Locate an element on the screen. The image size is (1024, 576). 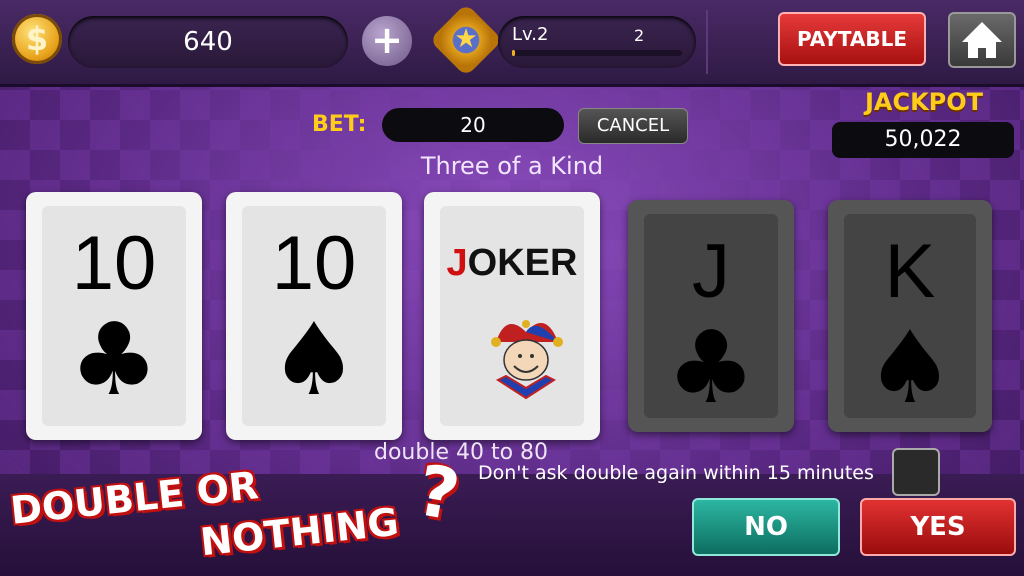
bet-label: BET: is located at coordinates (339, 124).